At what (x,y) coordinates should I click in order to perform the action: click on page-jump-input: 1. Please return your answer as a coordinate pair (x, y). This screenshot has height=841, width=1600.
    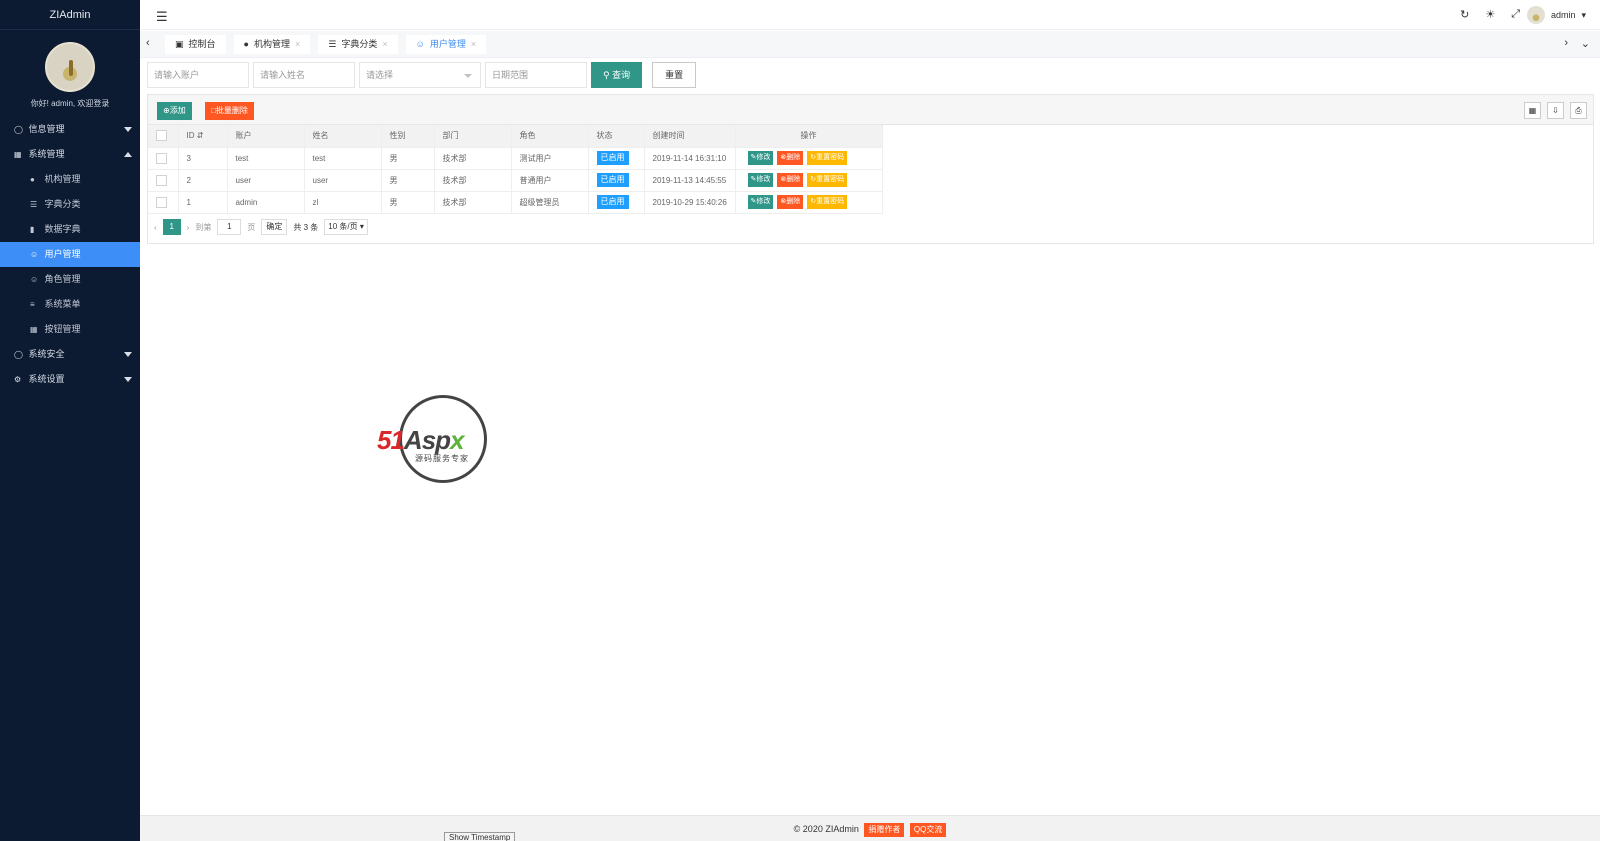
    Looking at the image, I should click on (229, 227).